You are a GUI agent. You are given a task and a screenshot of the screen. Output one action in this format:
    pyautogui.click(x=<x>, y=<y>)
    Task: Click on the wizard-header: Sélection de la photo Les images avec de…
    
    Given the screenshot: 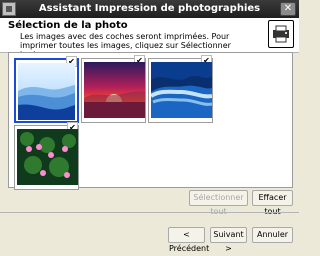 What is the action you would take?
    pyautogui.click(x=149, y=38)
    